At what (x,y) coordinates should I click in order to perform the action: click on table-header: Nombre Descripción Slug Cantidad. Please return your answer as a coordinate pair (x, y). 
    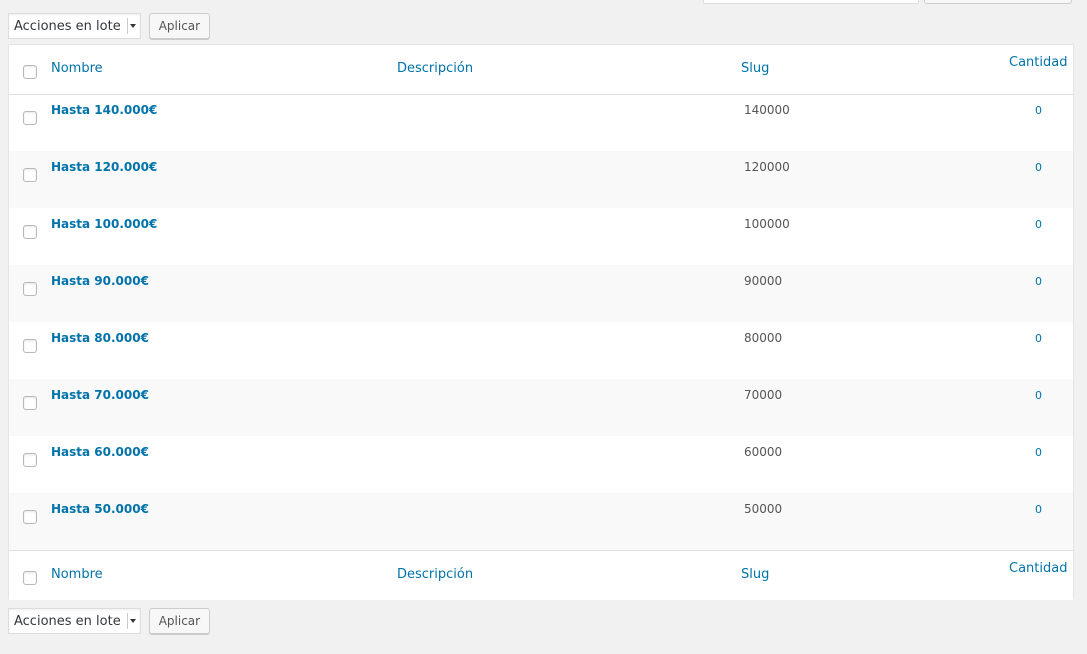
    Looking at the image, I should click on (541, 70).